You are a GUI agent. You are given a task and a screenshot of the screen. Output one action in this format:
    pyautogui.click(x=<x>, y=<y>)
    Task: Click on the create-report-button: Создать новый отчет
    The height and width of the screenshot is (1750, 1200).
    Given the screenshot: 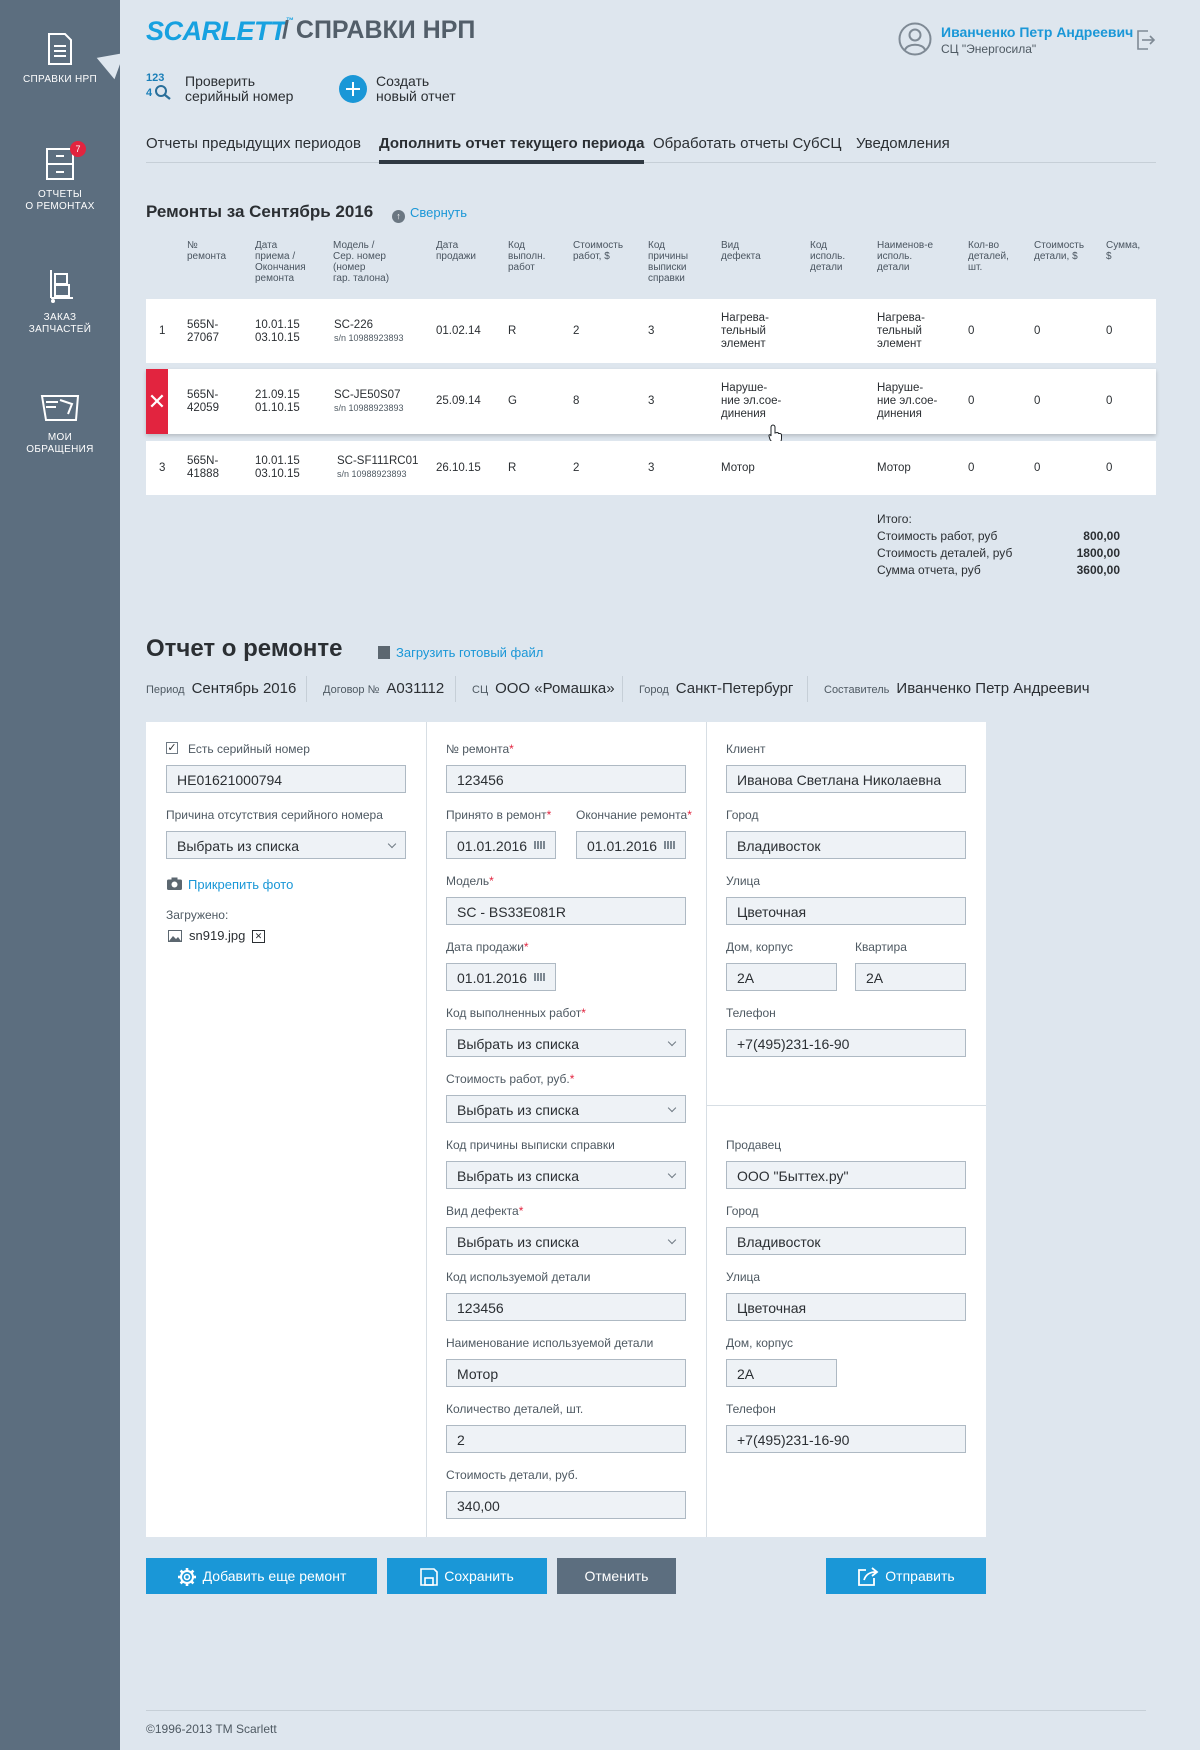 What is the action you would take?
    pyautogui.click(x=416, y=89)
    